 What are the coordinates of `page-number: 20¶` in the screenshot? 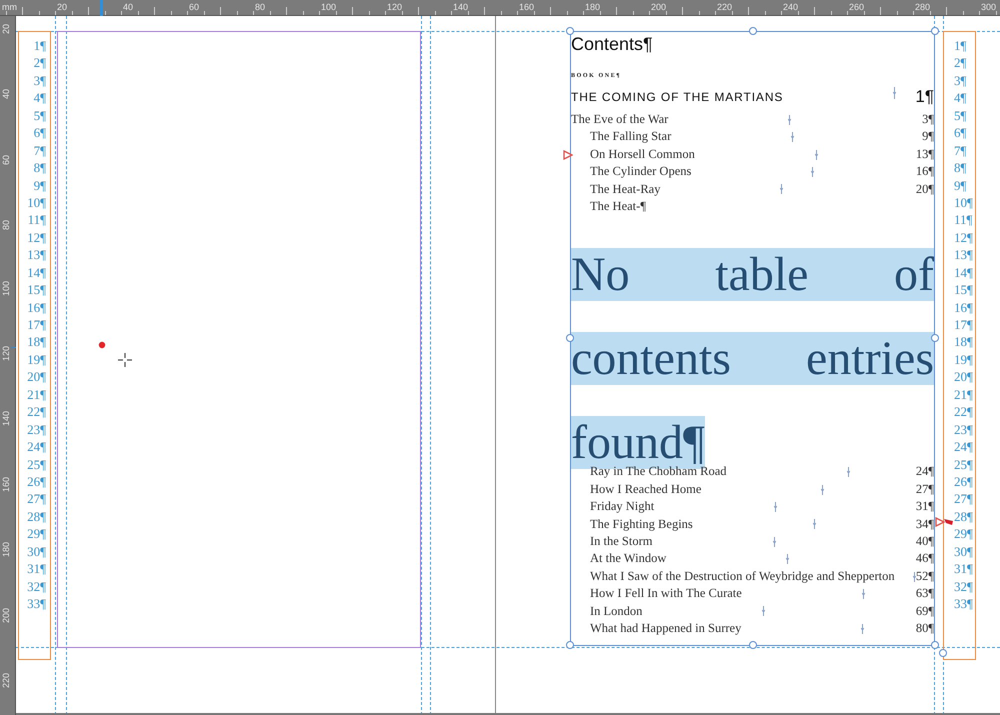 It's located at (925, 189).